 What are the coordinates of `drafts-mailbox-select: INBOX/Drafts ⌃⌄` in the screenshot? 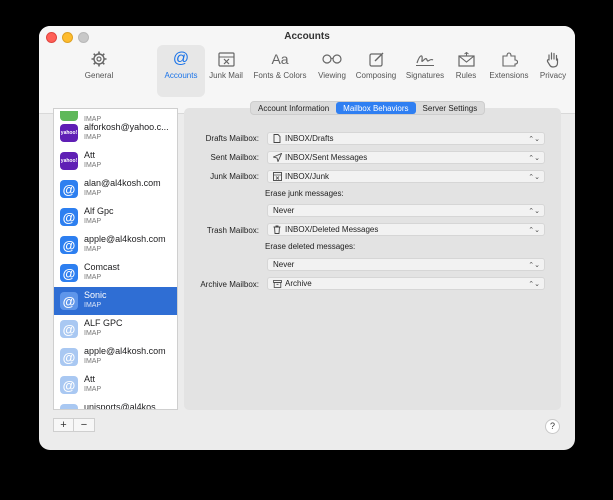 It's located at (406, 138).